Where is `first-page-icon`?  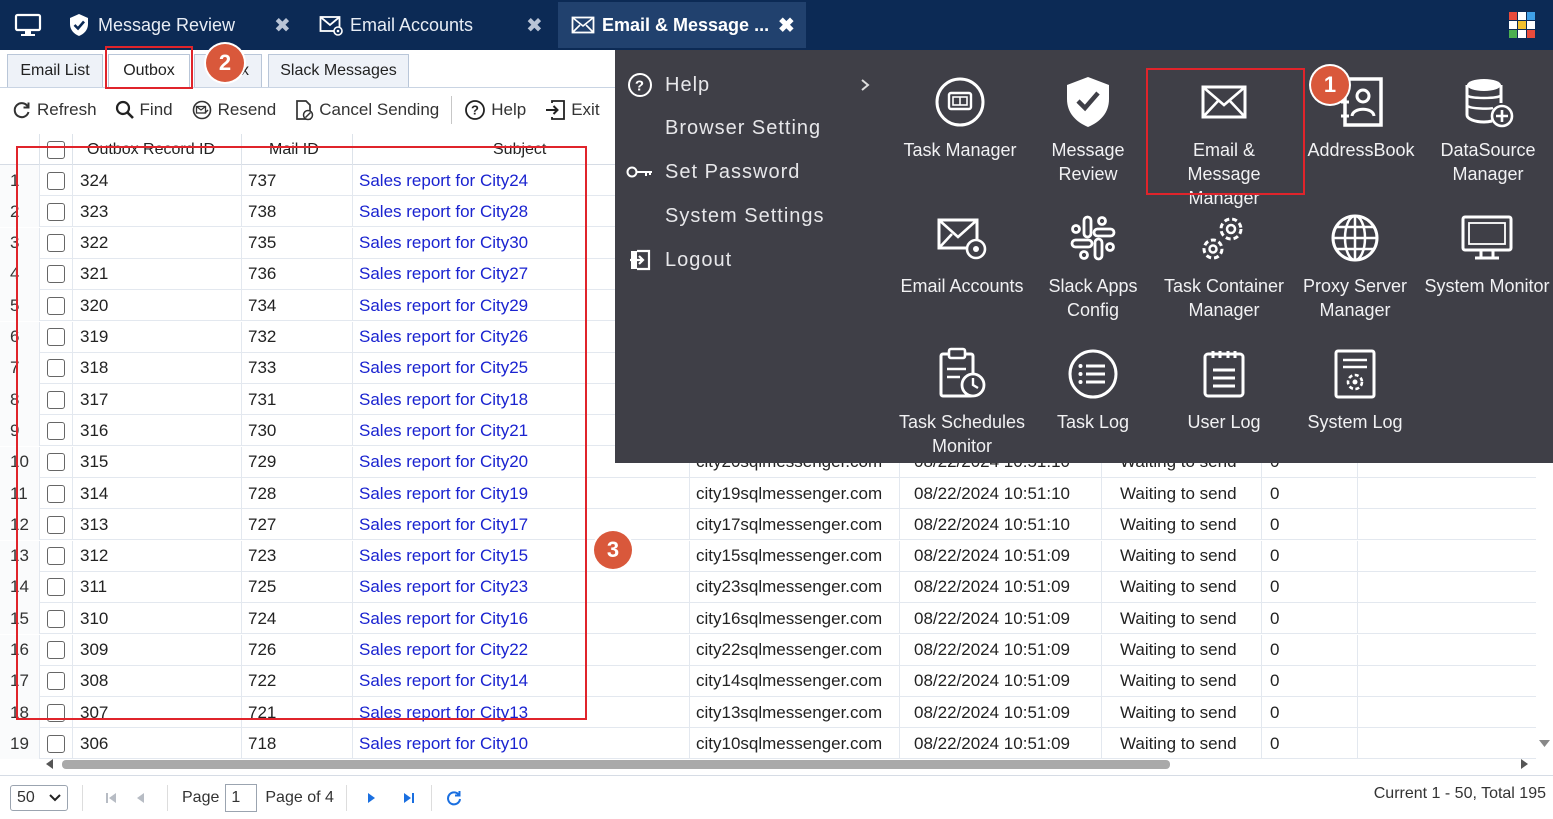 first-page-icon is located at coordinates (111, 797).